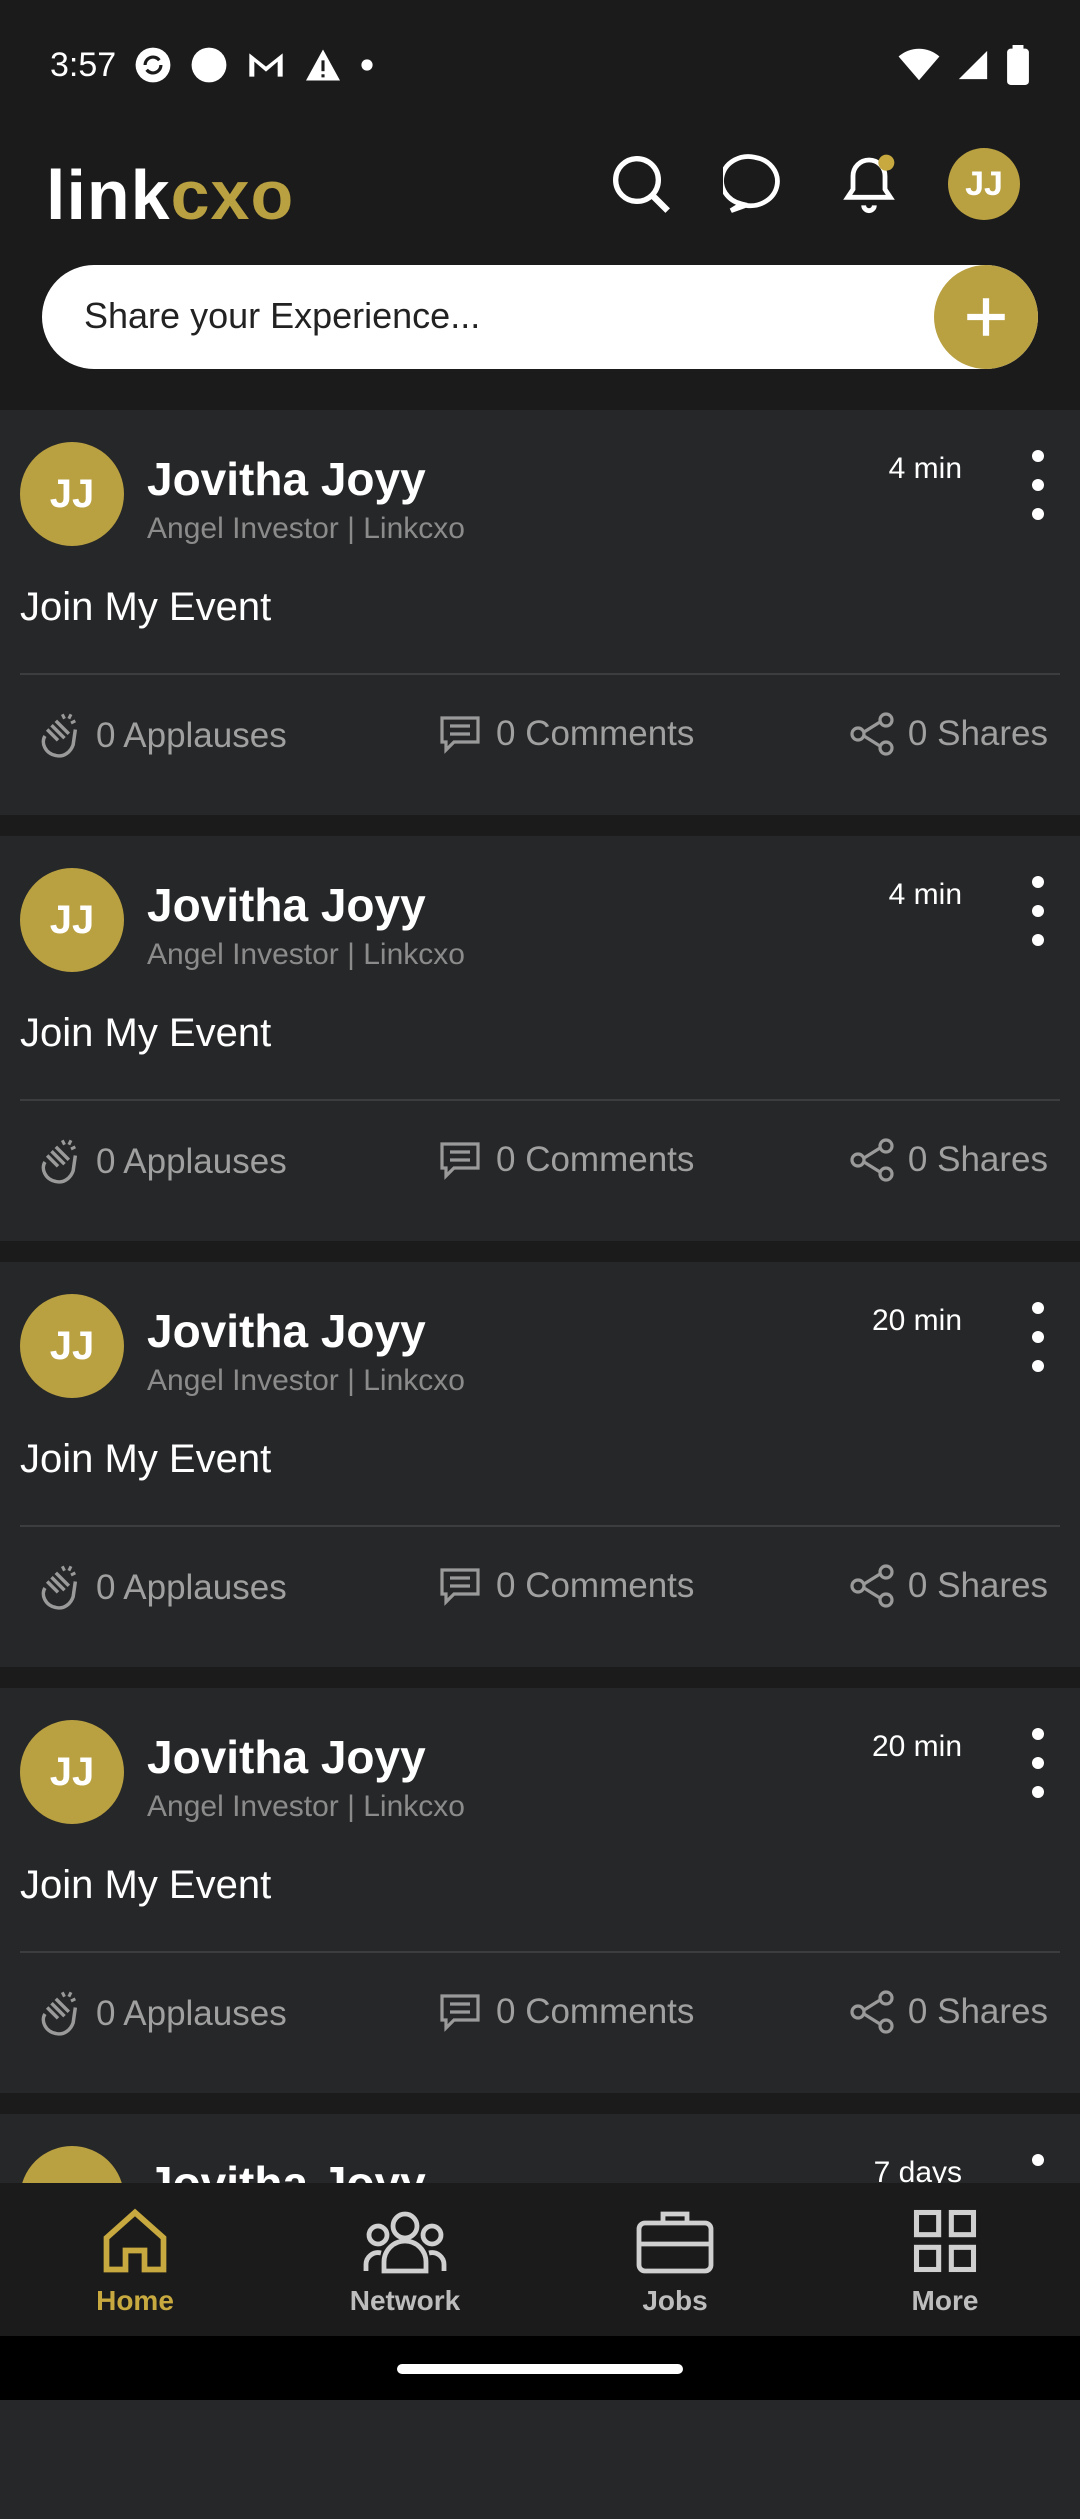 The image size is (1080, 2519). Describe the element at coordinates (367, 65) in the screenshot. I see `dot-icon` at that location.